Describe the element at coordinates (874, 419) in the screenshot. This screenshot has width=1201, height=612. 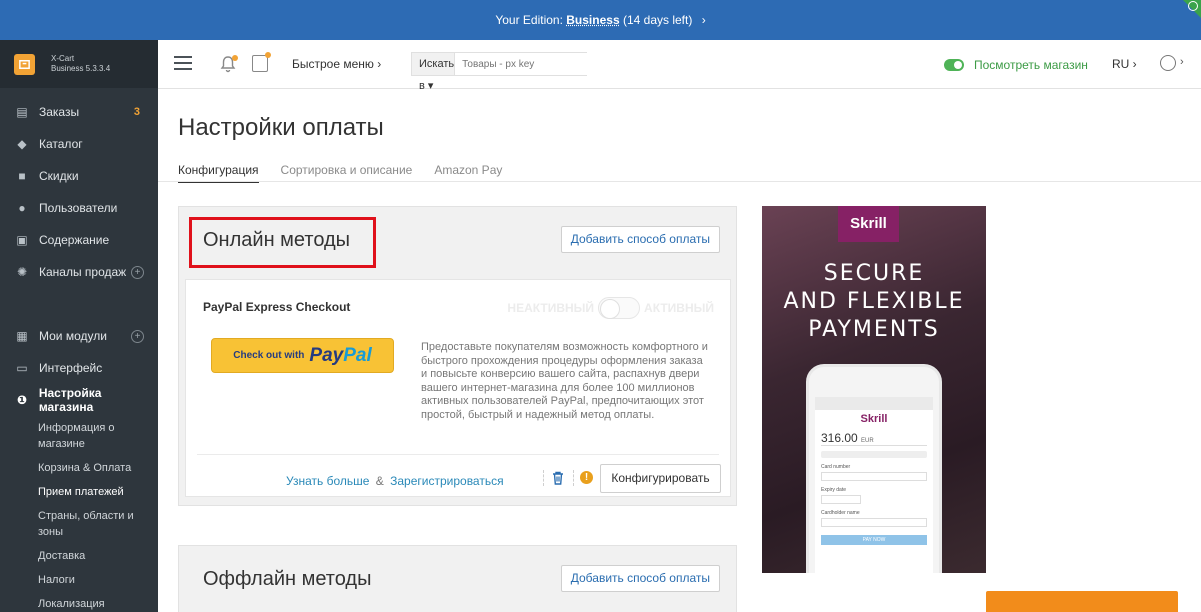
I see `phone-skrill-logo: Skrill` at that location.